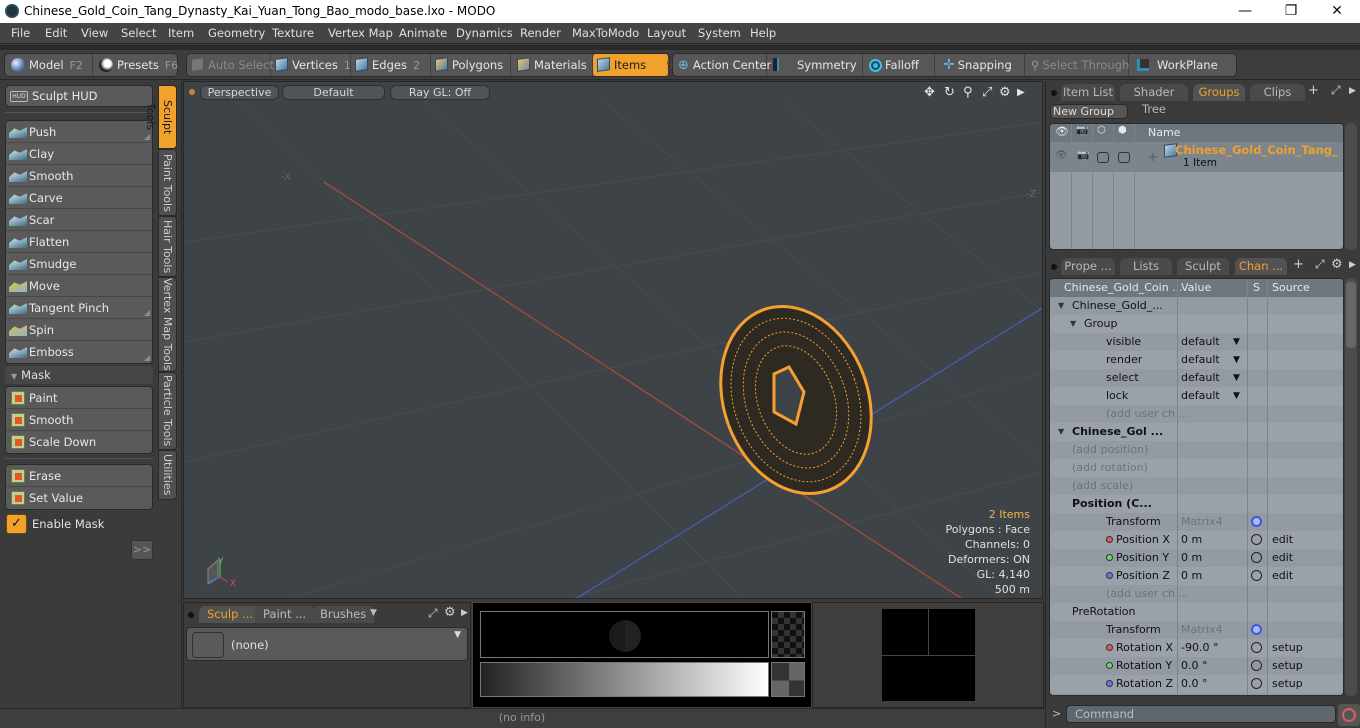 The image size is (1360, 728). I want to click on tool-smudge: Smudge, so click(79, 264).